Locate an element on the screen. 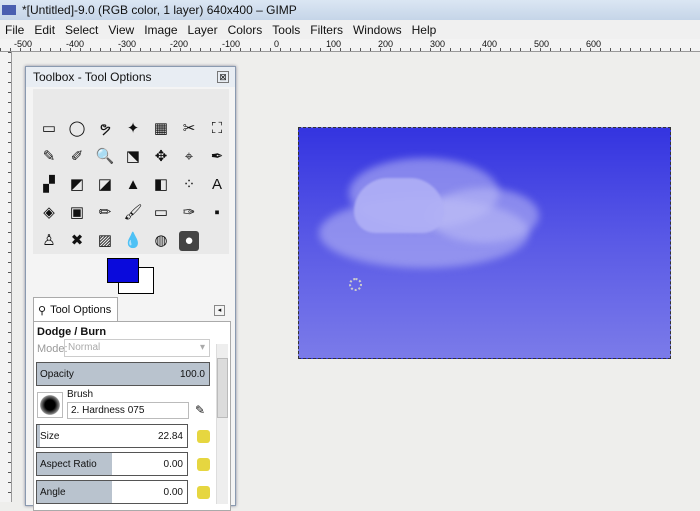  menu-image: Image is located at coordinates (160, 30).